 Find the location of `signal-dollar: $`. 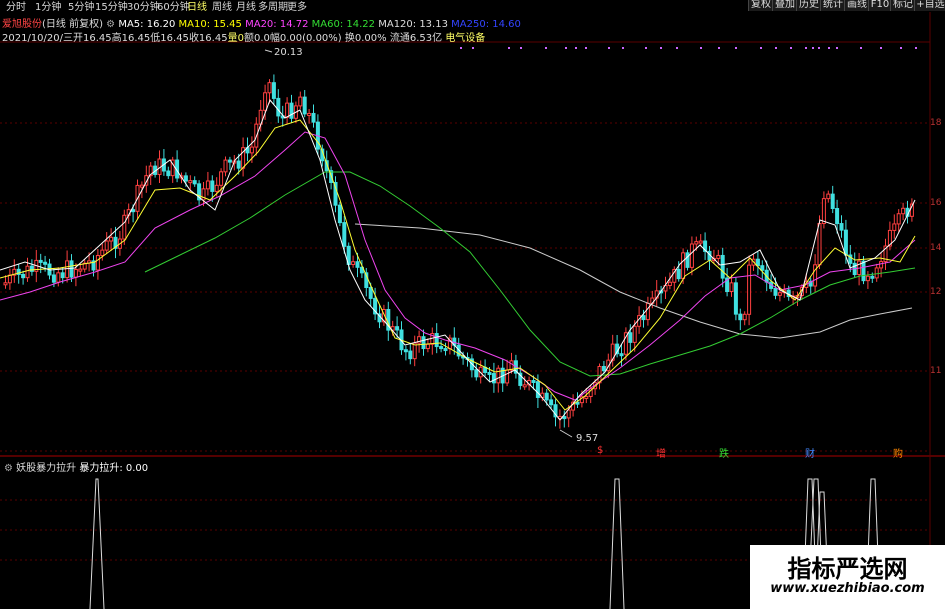

signal-dollar: $ is located at coordinates (600, 450).